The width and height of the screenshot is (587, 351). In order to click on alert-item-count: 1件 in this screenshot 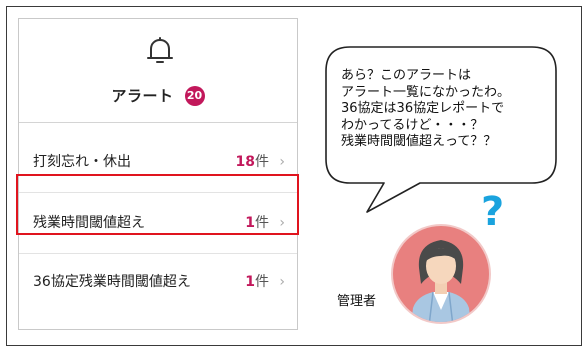, I will do `click(257, 282)`.